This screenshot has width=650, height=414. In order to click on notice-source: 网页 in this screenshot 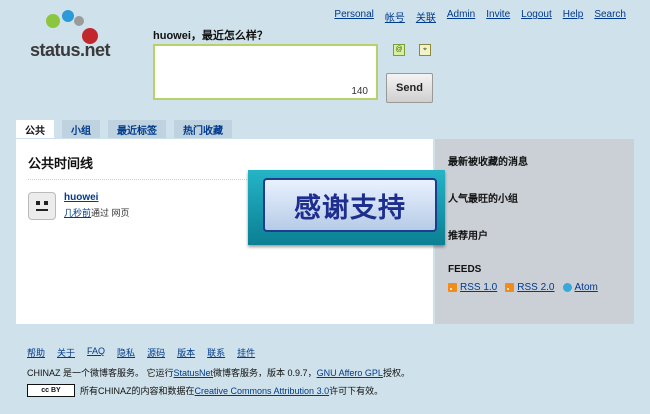, I will do `click(120, 213)`.